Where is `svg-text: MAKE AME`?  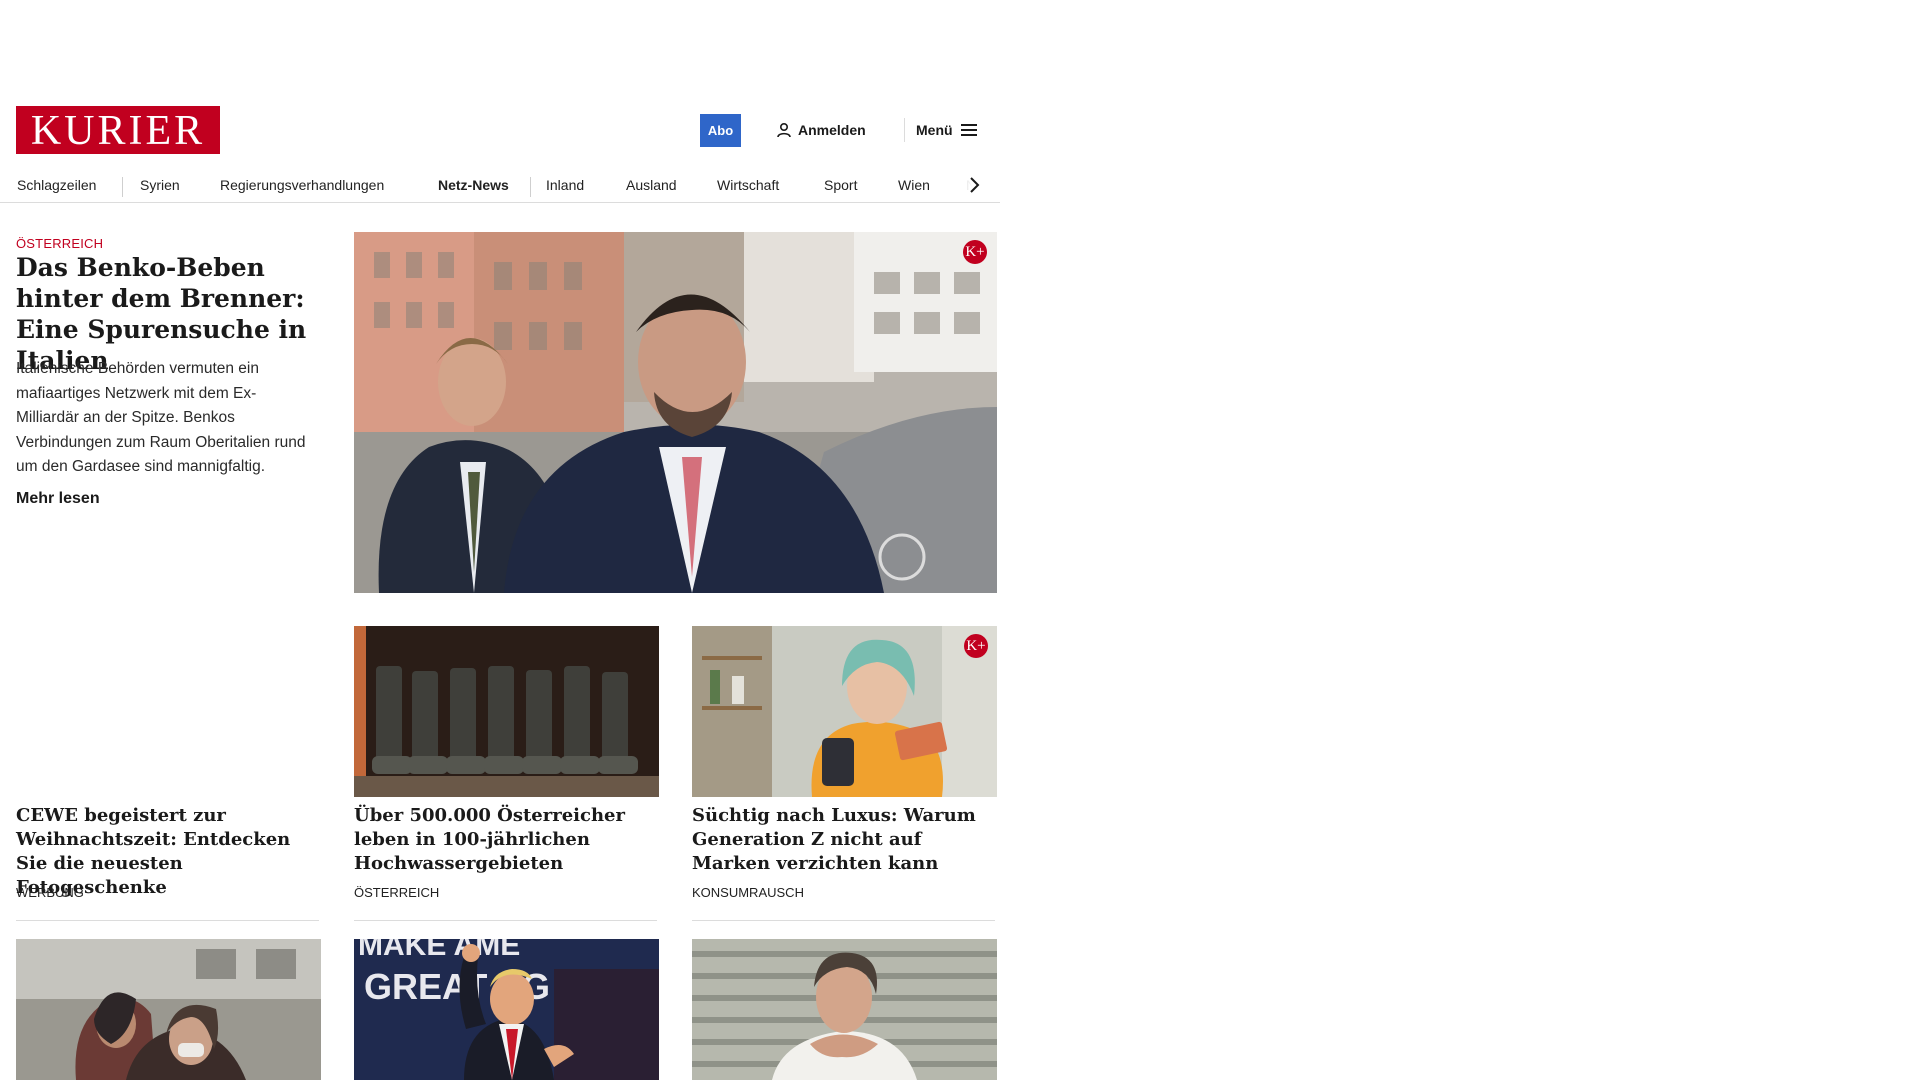 svg-text: MAKE AME is located at coordinates (439, 950).